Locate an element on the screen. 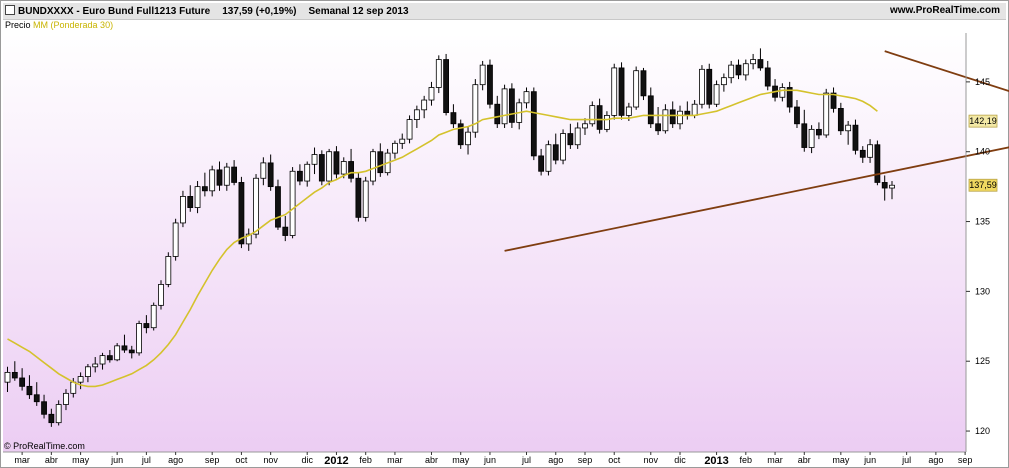  x-tick-label: oct is located at coordinates (241, 460).